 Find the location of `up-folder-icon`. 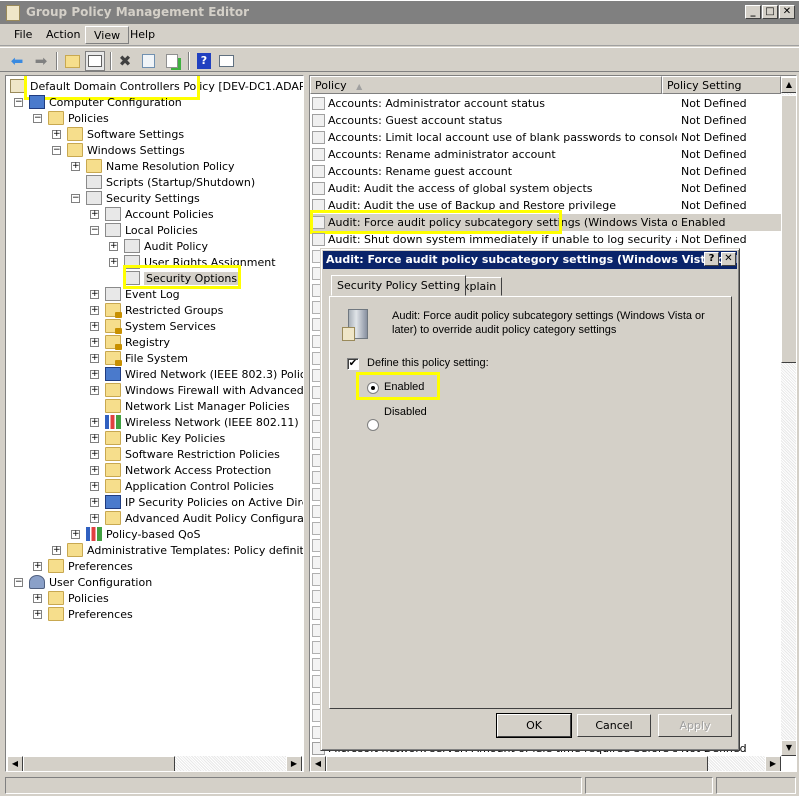

up-folder-icon is located at coordinates (72, 61).